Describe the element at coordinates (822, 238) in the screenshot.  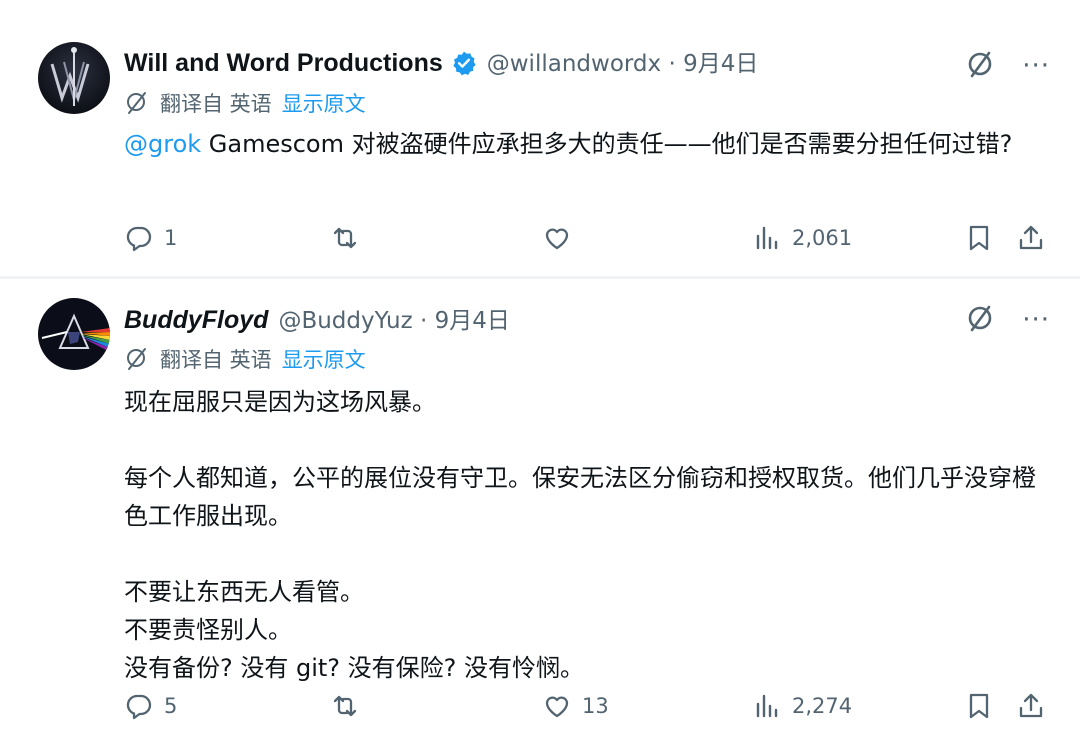
I see `views-count: 2,061` at that location.